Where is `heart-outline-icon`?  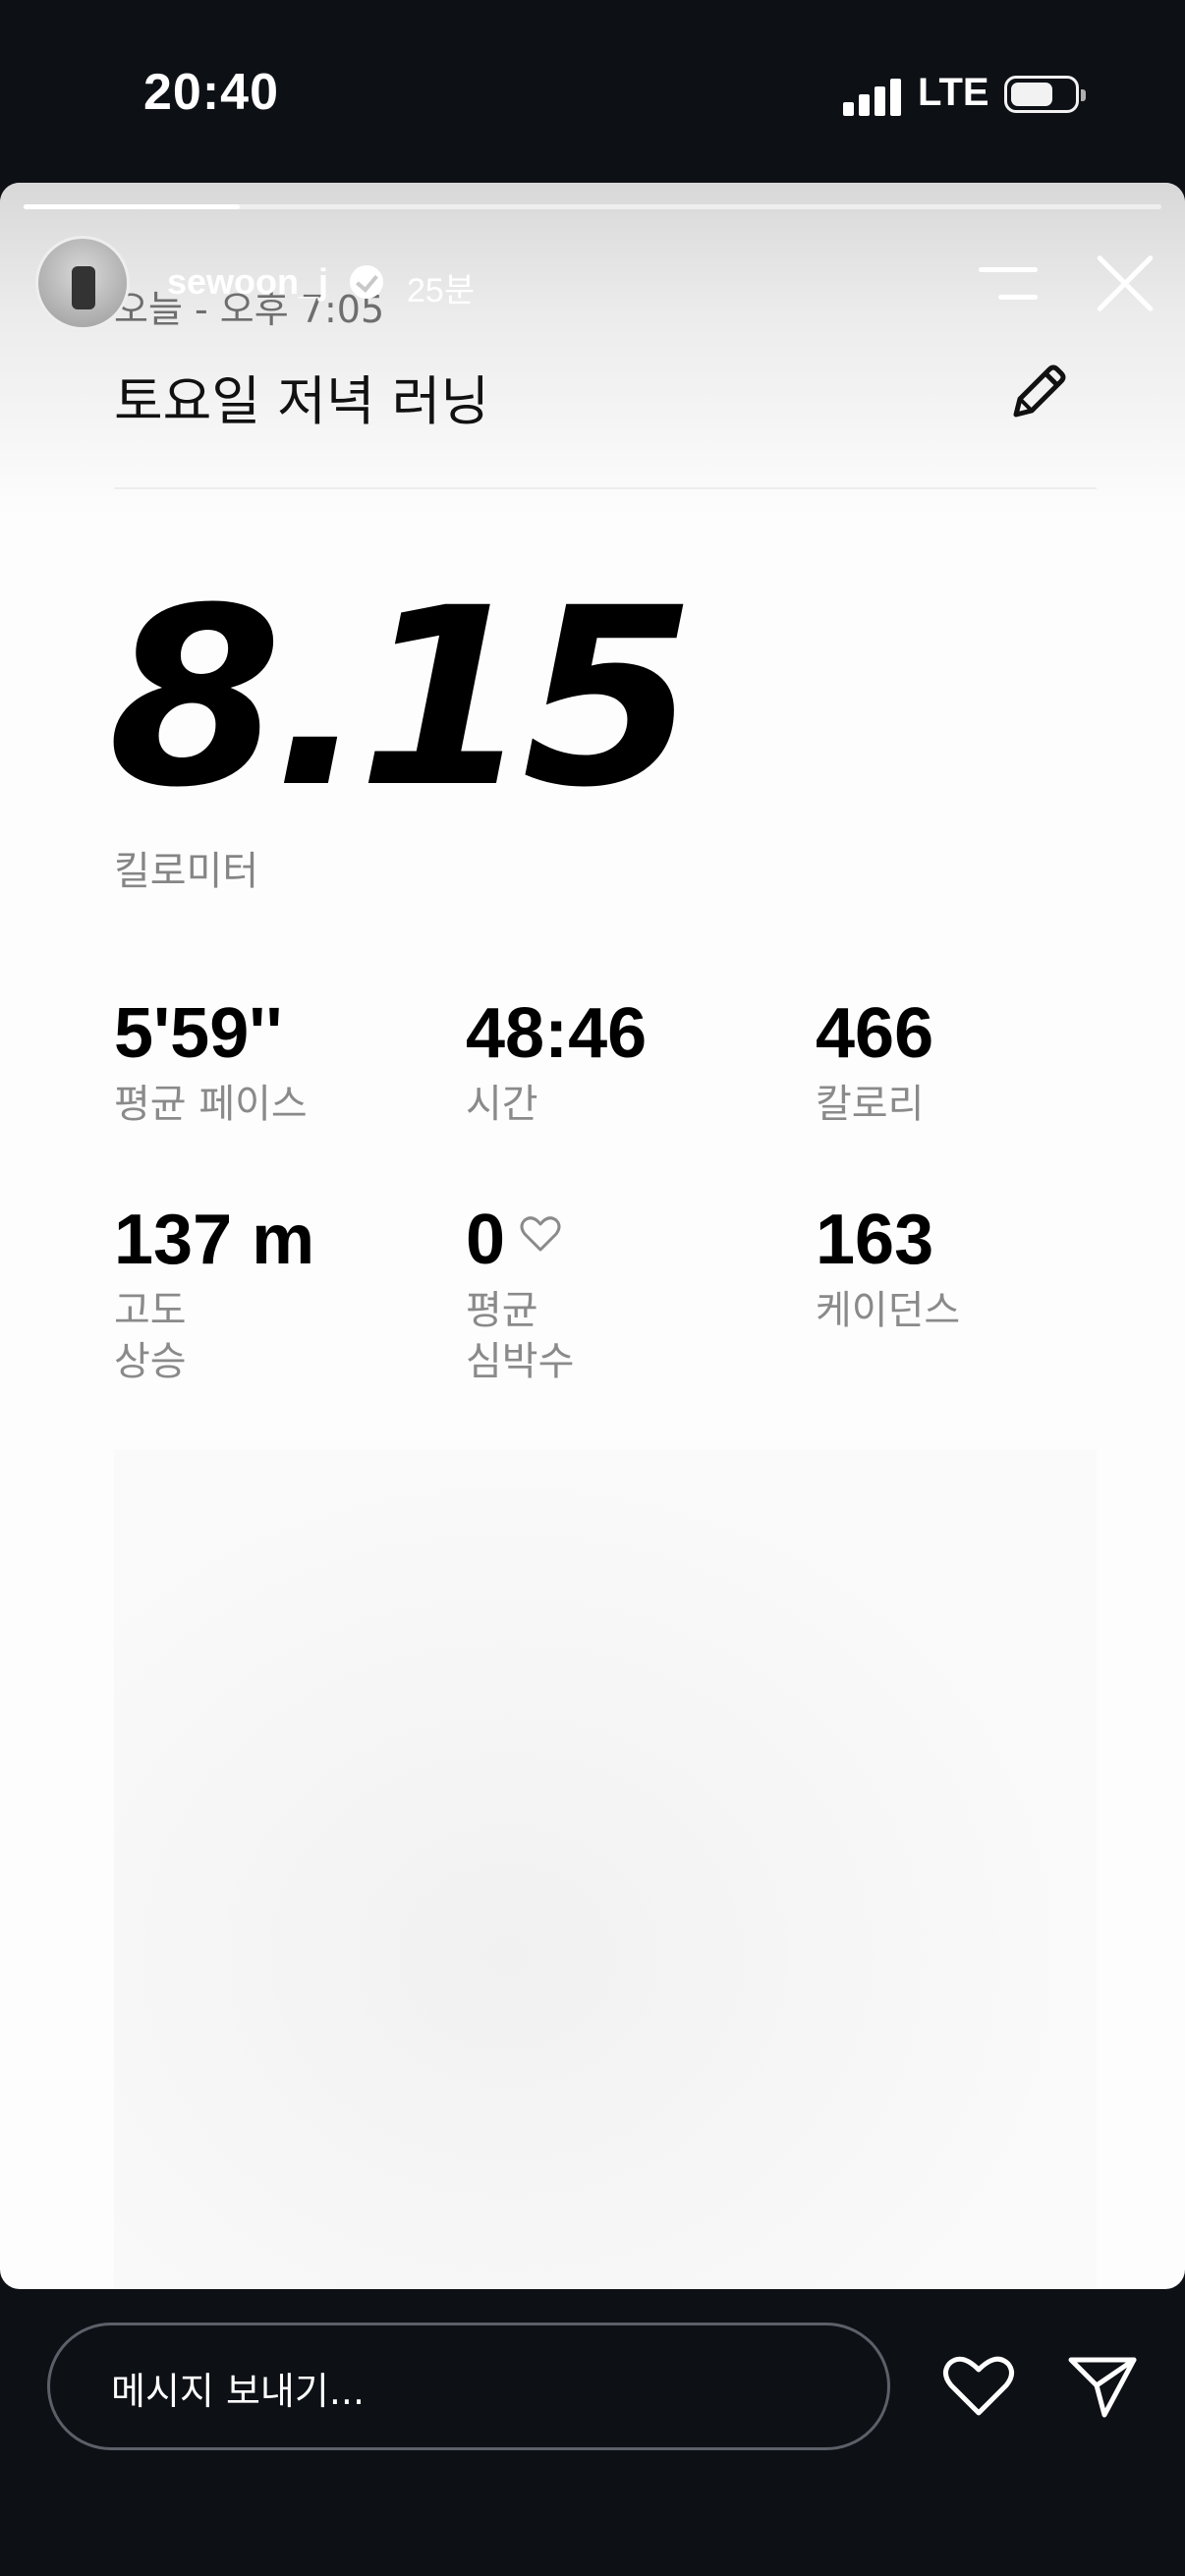
heart-outline-icon is located at coordinates (540, 1234).